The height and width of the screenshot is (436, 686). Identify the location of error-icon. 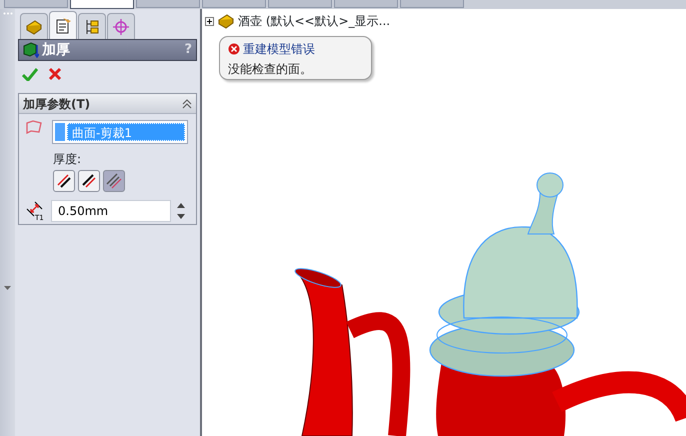
(234, 49).